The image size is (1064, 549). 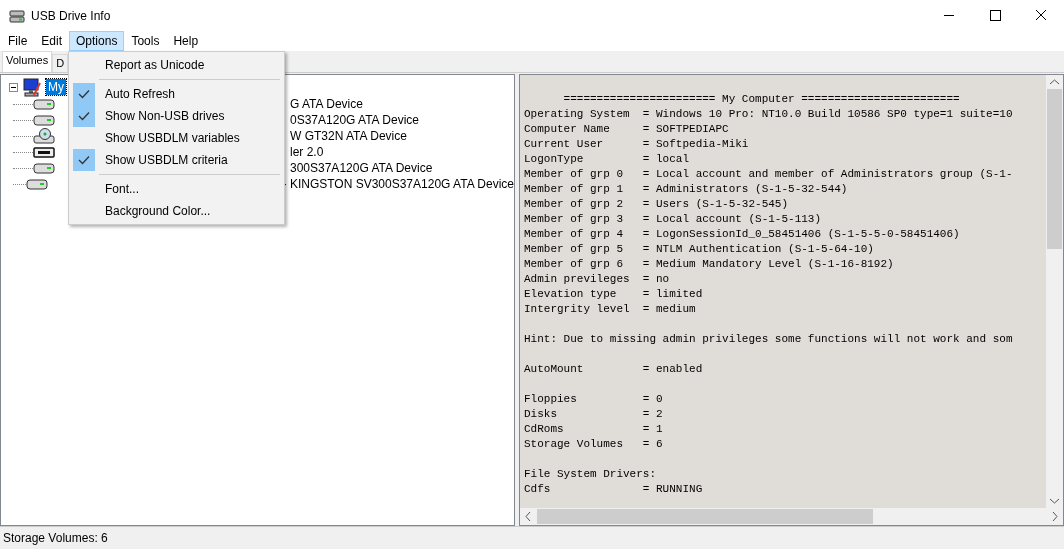 I want to click on report-line: CdRoms = 1, so click(x=594, y=429).